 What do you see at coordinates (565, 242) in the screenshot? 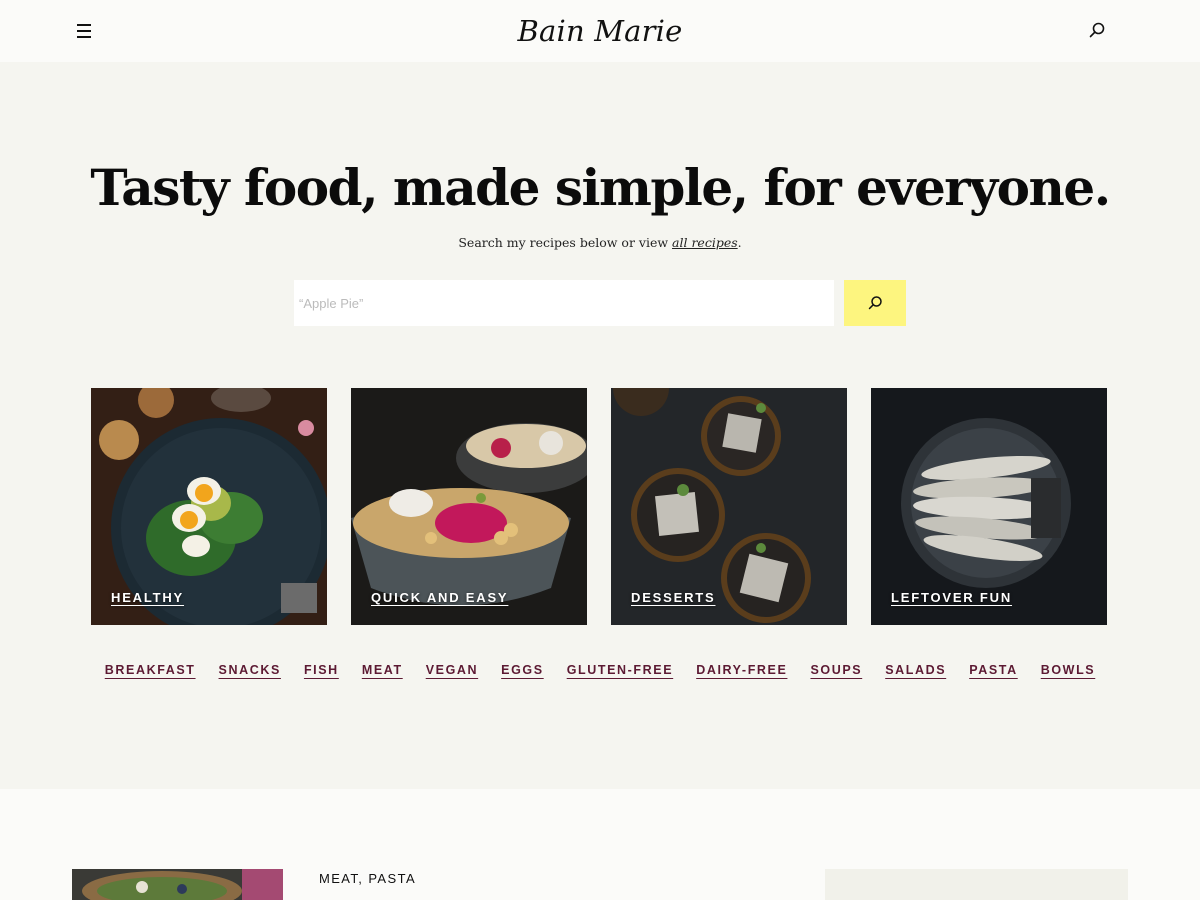
I see `subline-prefix: Search my recipes below or view` at bounding box center [565, 242].